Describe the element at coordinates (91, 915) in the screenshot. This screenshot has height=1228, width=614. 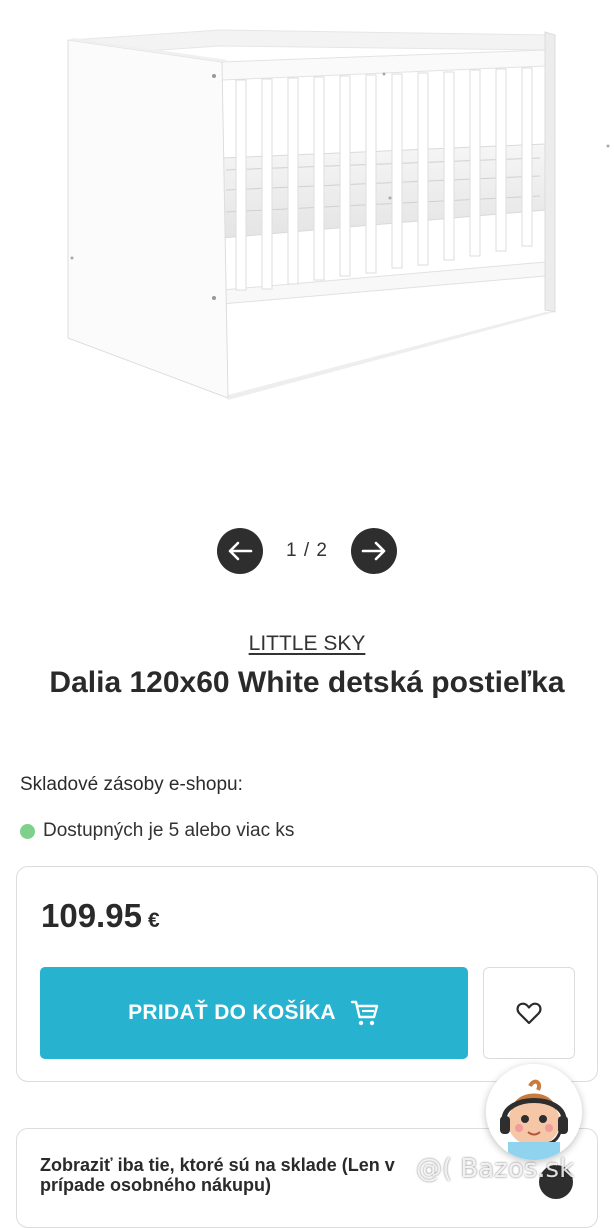
I see `price-amount: 109.95` at that location.